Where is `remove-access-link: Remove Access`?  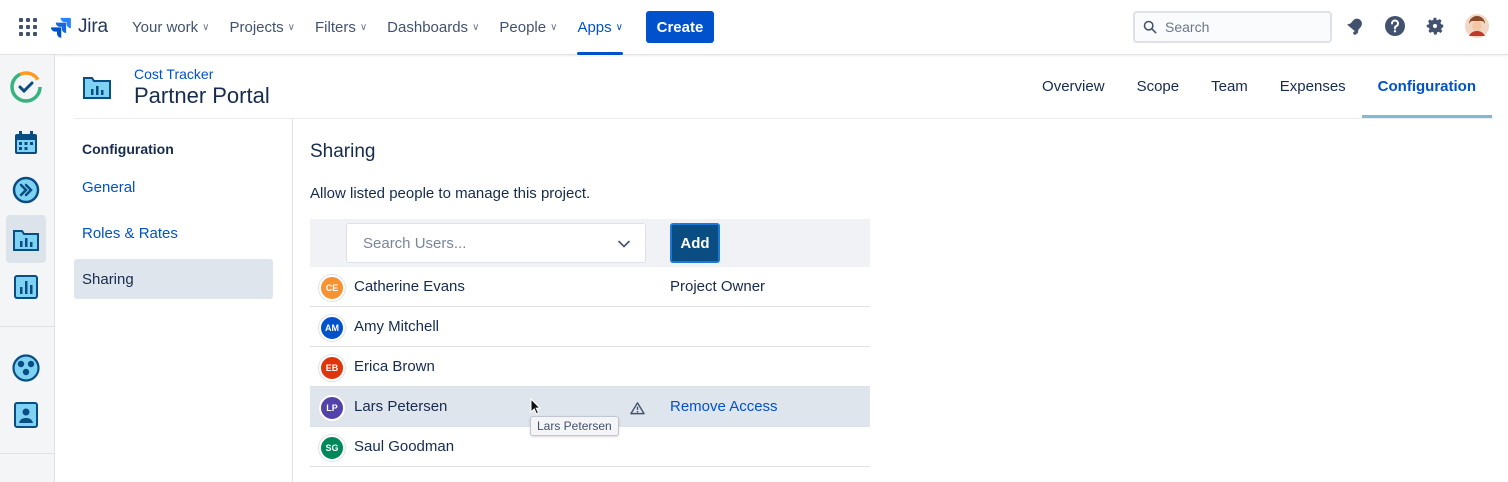 remove-access-link: Remove Access is located at coordinates (724, 406).